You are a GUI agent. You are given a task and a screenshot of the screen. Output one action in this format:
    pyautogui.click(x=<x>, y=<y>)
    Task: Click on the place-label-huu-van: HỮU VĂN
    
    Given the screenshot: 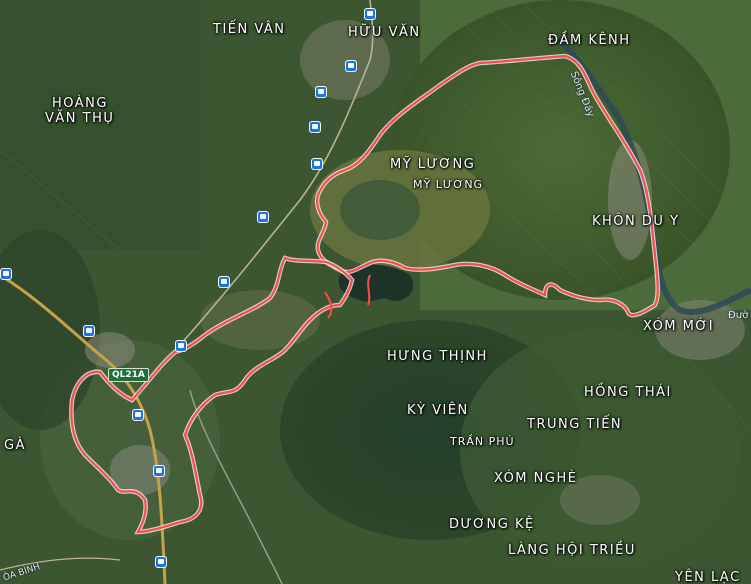 What is the action you would take?
    pyautogui.click(x=384, y=32)
    